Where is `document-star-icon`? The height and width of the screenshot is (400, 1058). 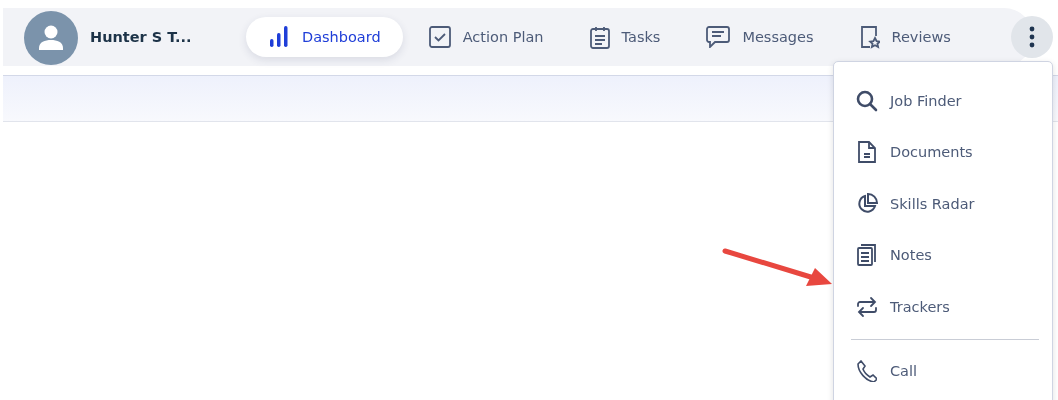
document-star-icon is located at coordinates (869, 37).